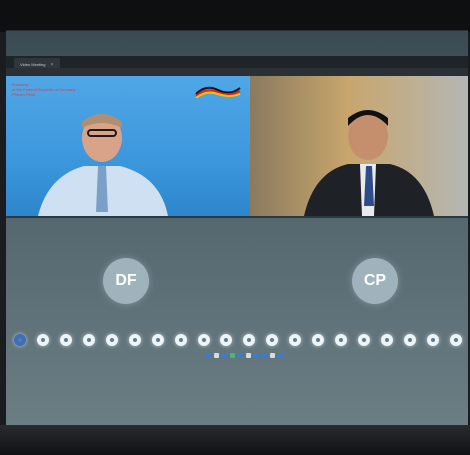  Describe the element at coordinates (238, 340) in the screenshot. I see `reaction-bar` at that location.